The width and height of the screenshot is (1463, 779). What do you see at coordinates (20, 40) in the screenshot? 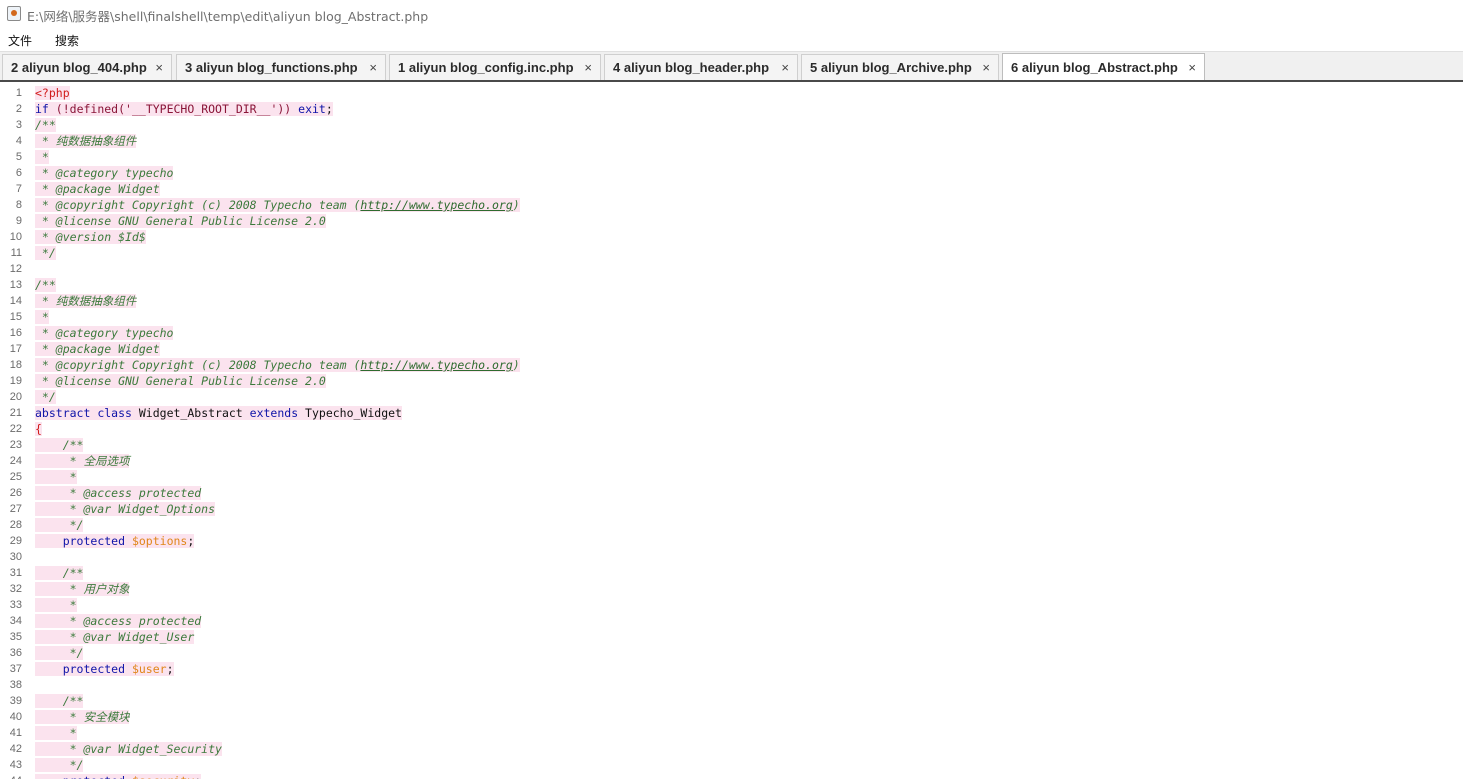
I see `menu-file: 文件` at bounding box center [20, 40].